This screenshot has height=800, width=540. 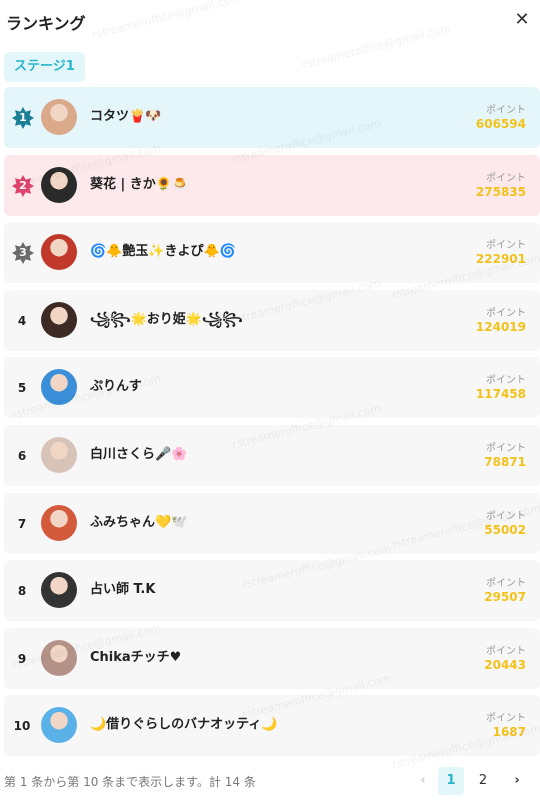 I want to click on rank-badge-icon: 2, so click(x=23, y=185).